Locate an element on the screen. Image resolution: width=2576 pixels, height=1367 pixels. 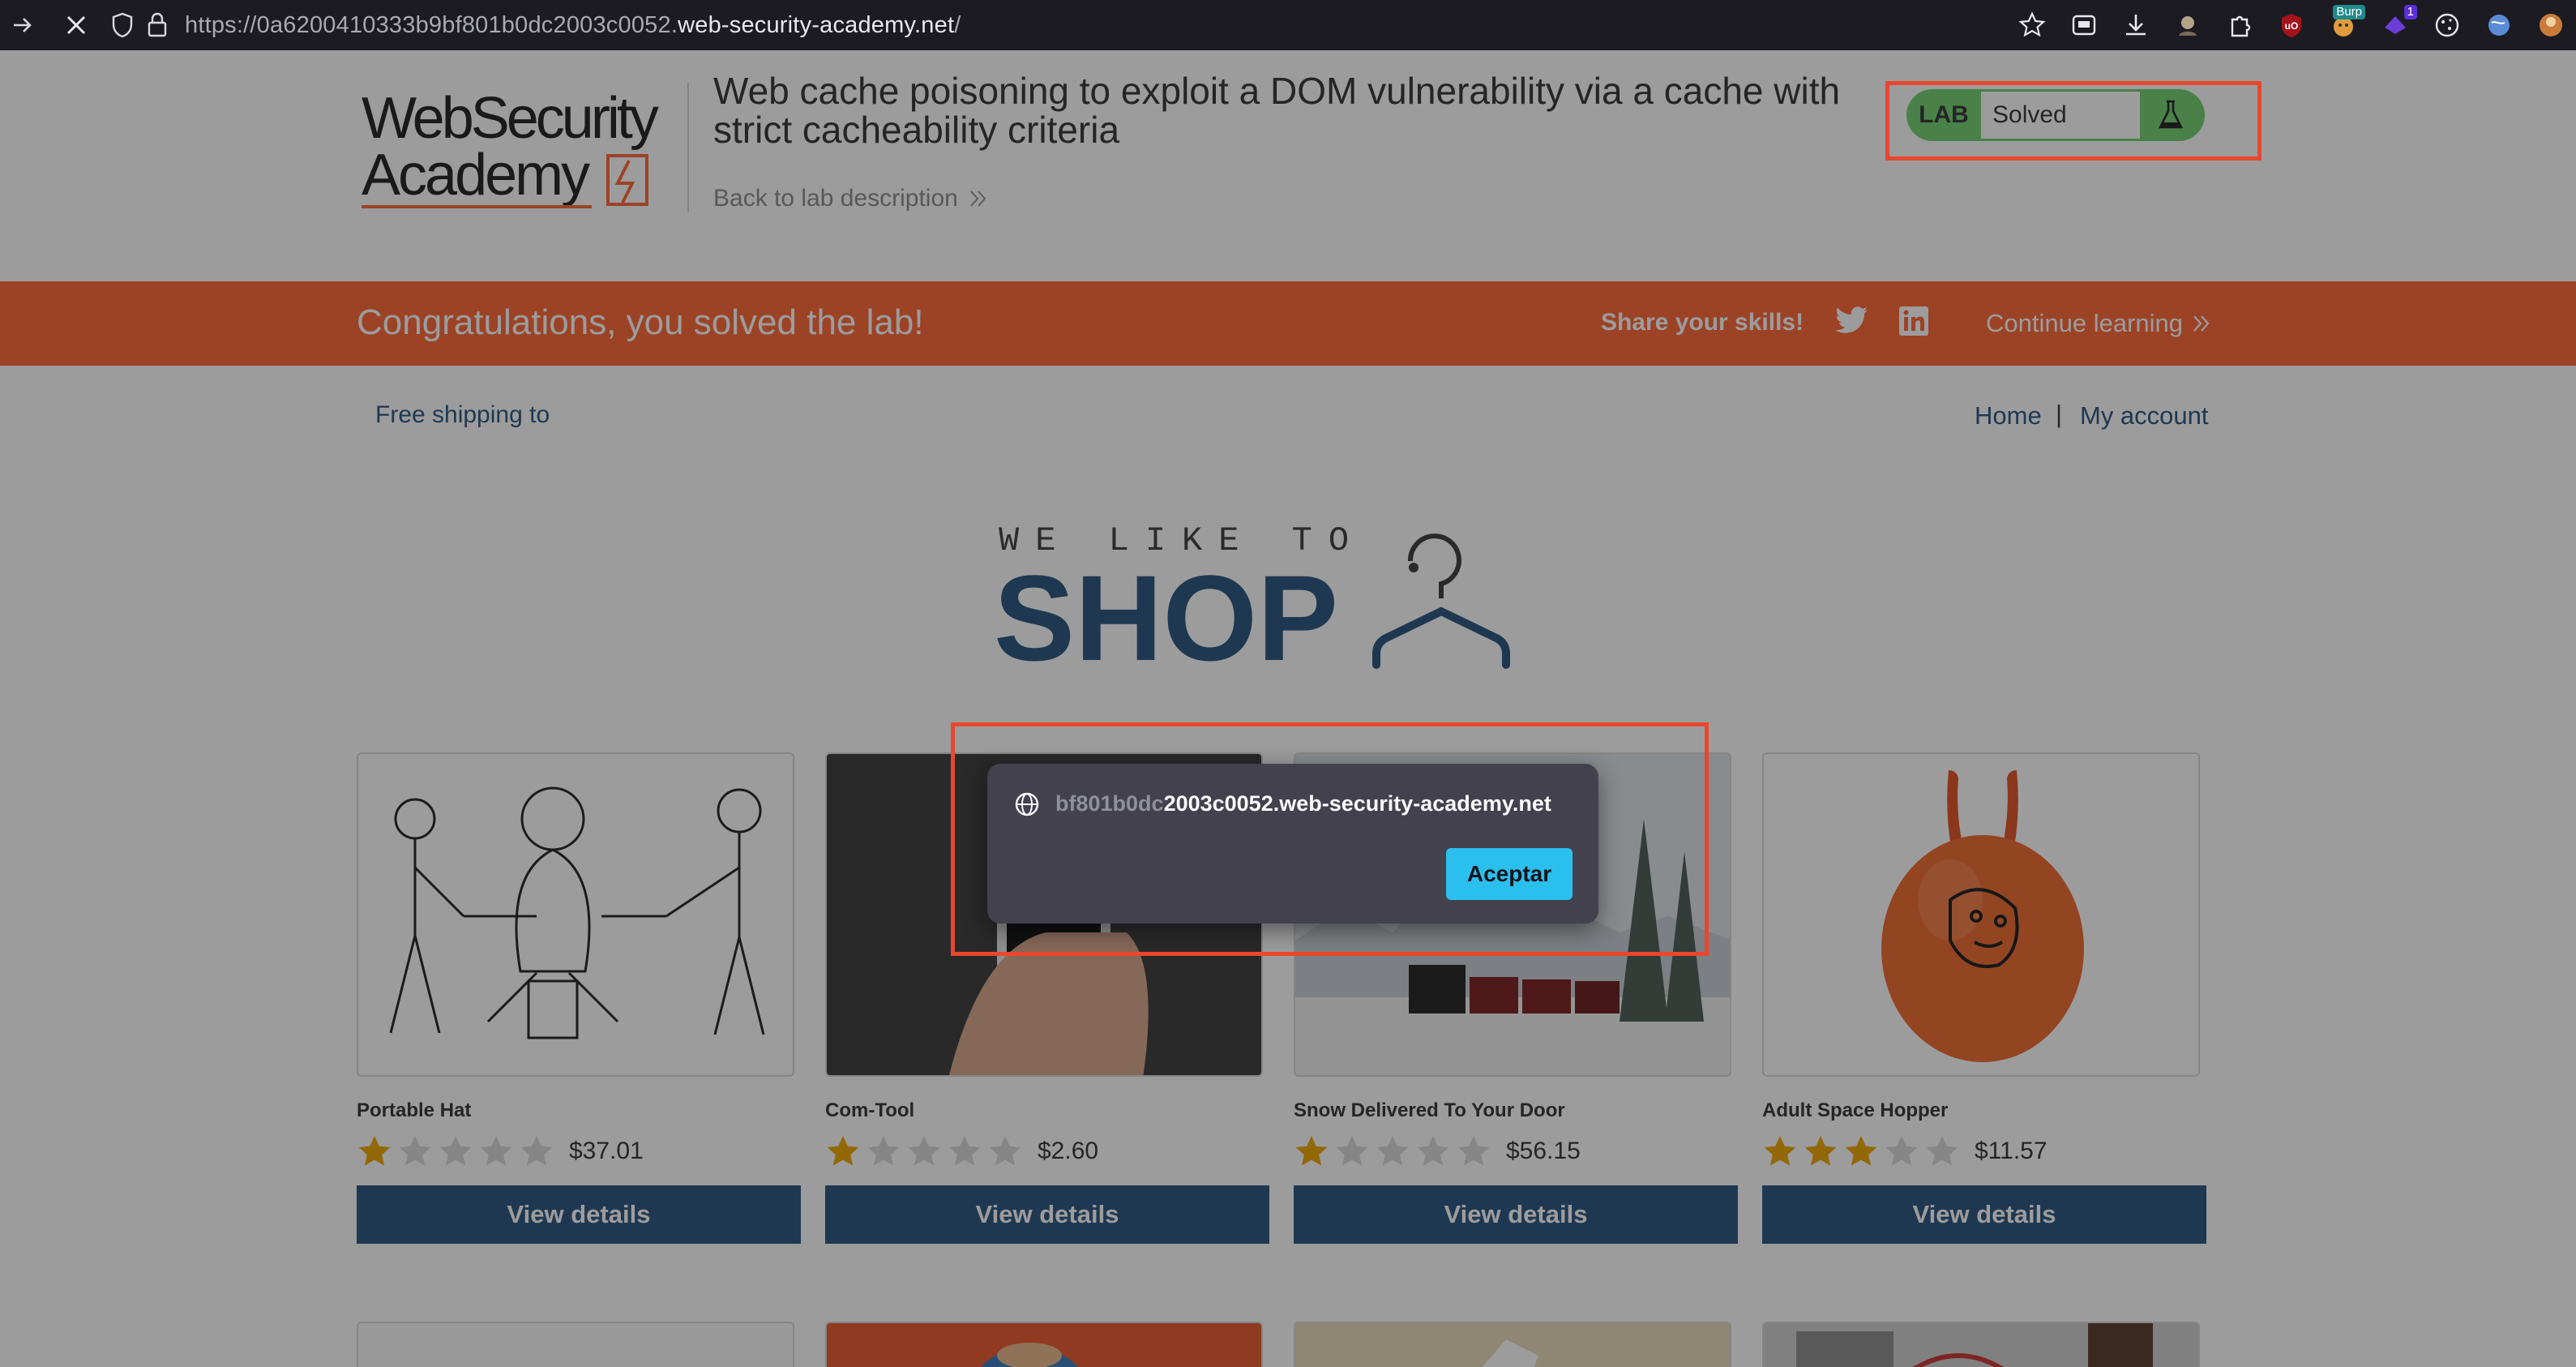
highlight-box-lab-status is located at coordinates (2073, 121).